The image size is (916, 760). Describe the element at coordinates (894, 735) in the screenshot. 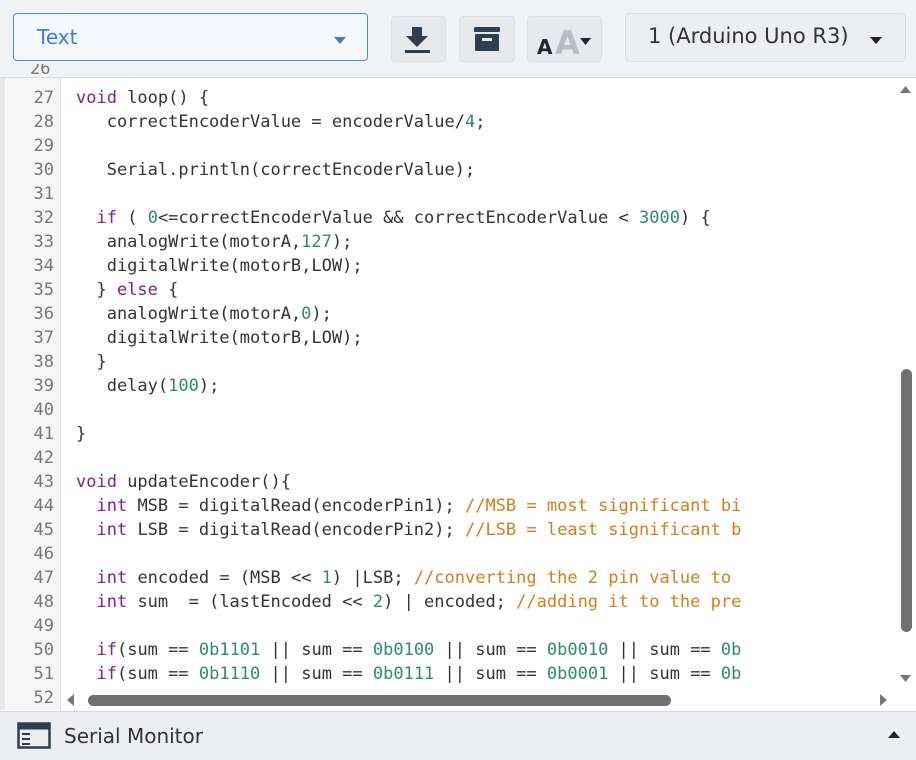

I see `chevron-up-icon` at that location.